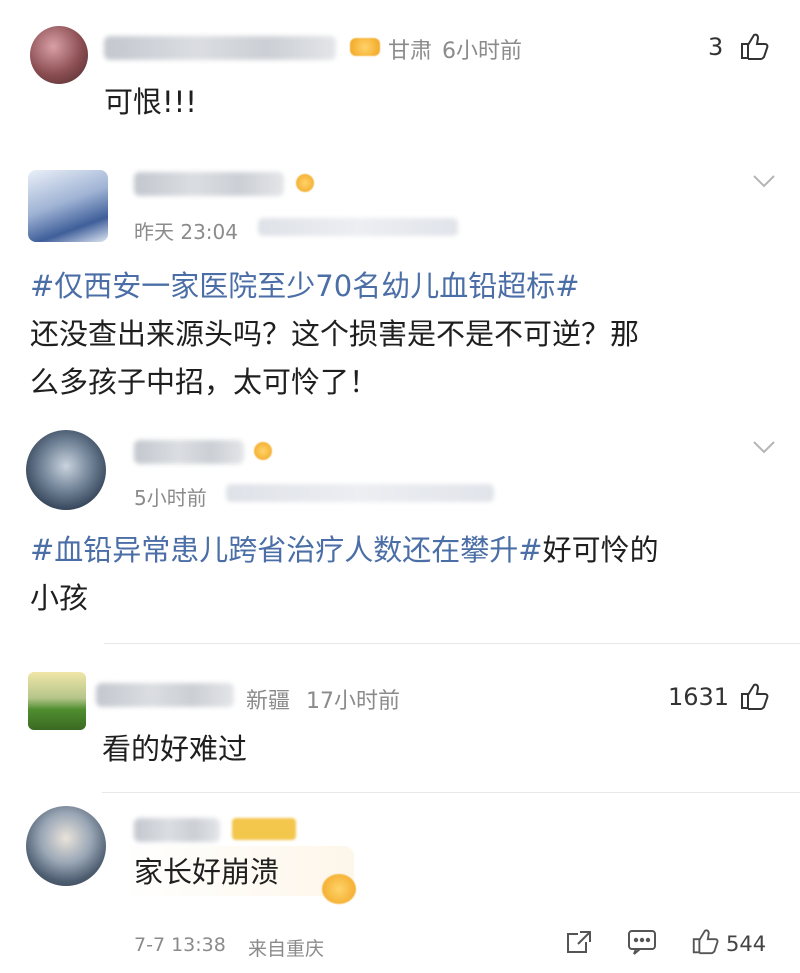 The height and width of the screenshot is (973, 800). What do you see at coordinates (175, 749) in the screenshot?
I see `comment-text: 看的好难过` at bounding box center [175, 749].